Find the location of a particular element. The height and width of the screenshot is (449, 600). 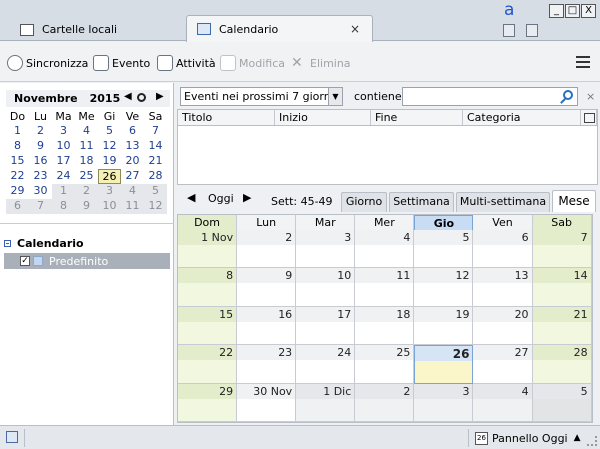

month-day-cell: 8 is located at coordinates (208, 287).